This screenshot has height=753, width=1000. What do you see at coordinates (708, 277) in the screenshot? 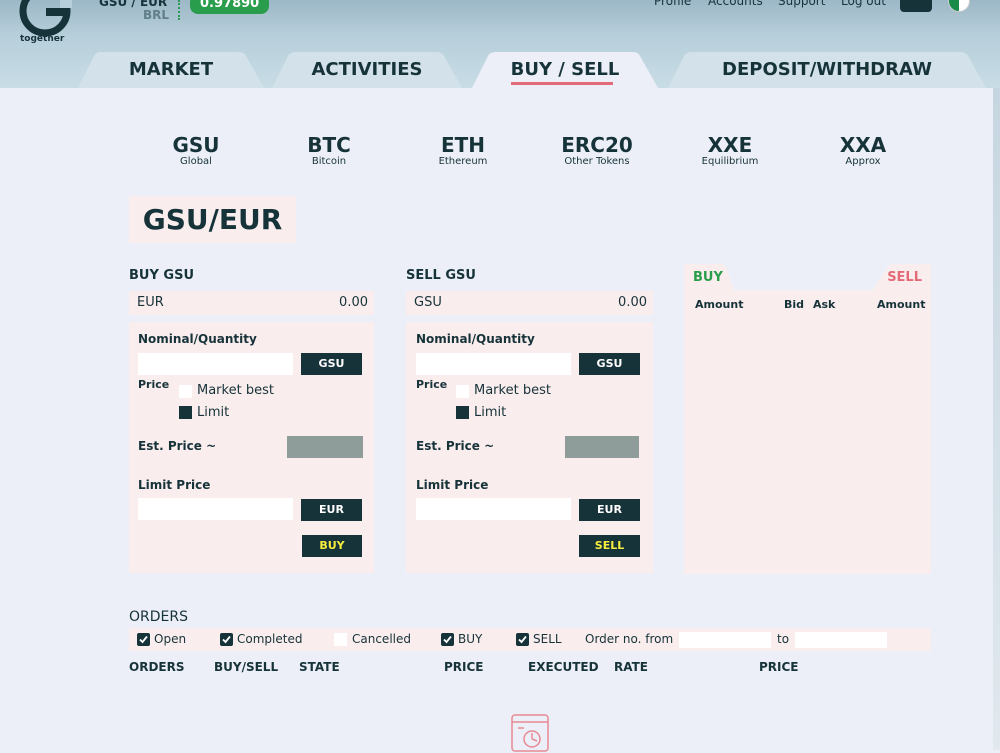
I see `order-book-buy-label: BUY` at bounding box center [708, 277].